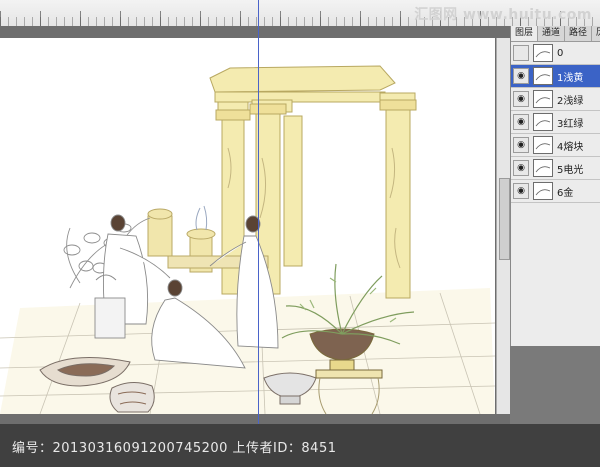  I want to click on caption-bar: 编号：20130316091200745200 上传者ID：8451, so click(300, 445).